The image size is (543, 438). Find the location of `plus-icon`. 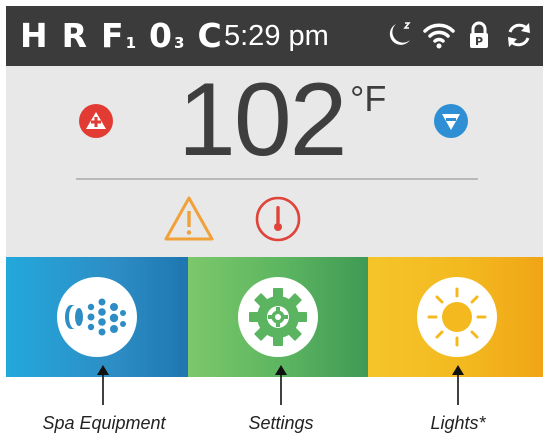

plus-icon is located at coordinates (96, 120).